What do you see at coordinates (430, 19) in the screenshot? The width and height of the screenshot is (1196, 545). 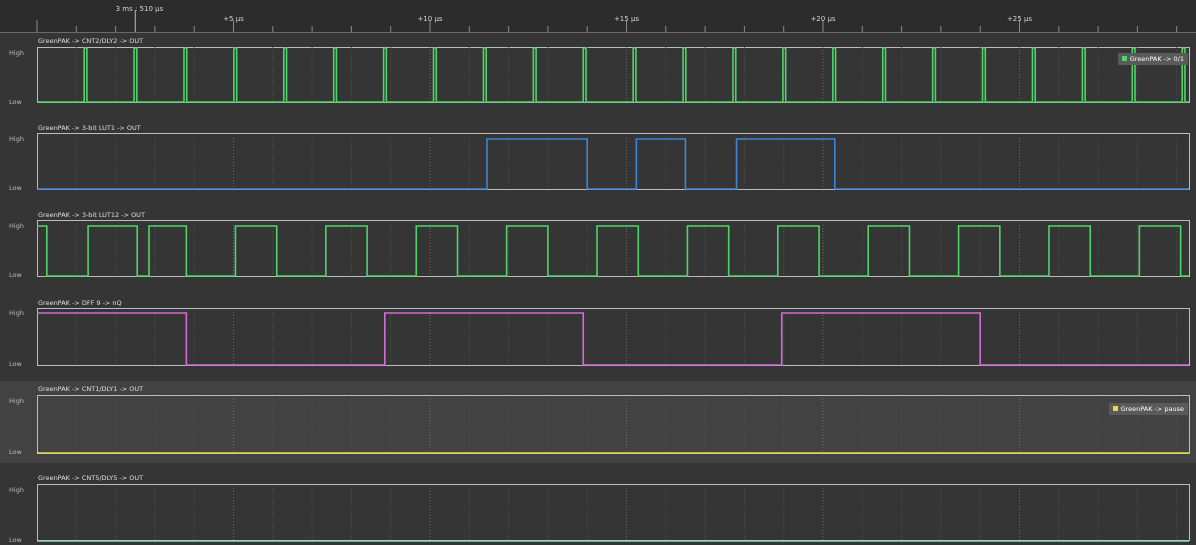 I see `ruler-tick-label: +10 µs` at bounding box center [430, 19].